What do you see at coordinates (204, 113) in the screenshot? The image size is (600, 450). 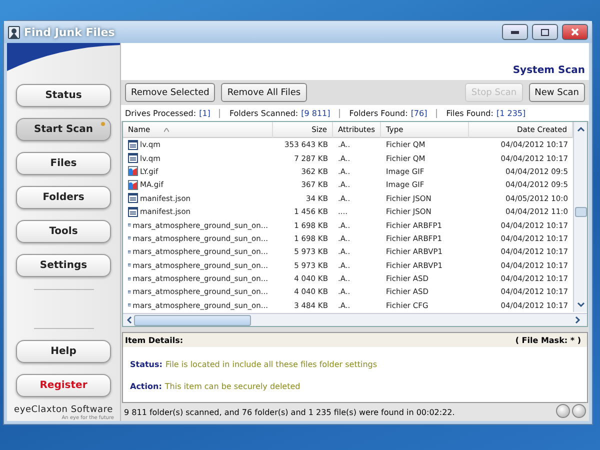 I see `stat-value: [1]` at bounding box center [204, 113].